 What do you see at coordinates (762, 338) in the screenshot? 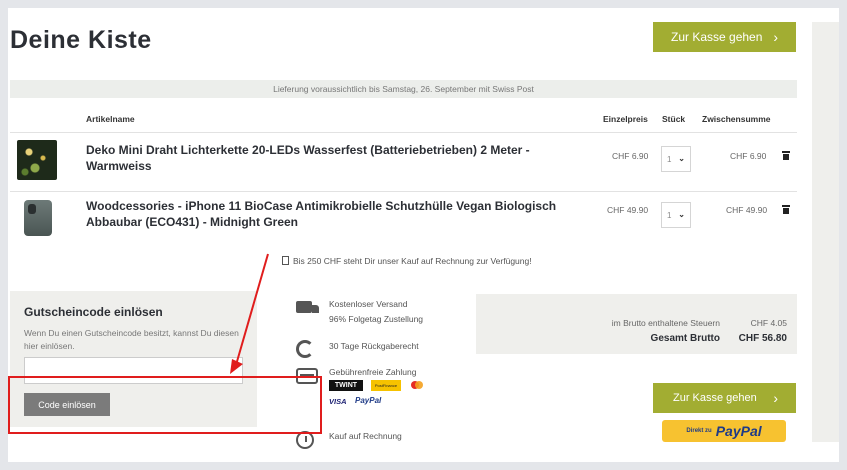
I see `gross-total-value: CHF 56.80` at bounding box center [762, 338].